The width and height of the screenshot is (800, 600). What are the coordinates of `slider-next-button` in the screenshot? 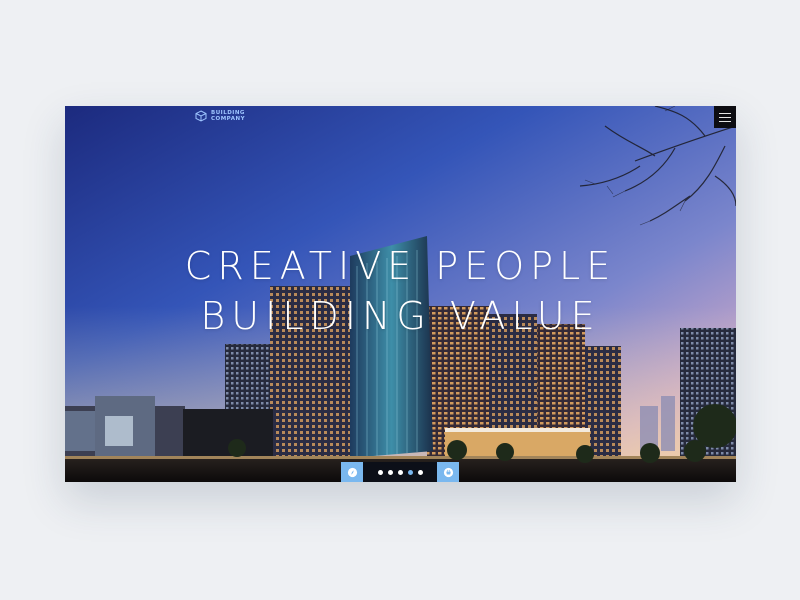 It's located at (448, 472).